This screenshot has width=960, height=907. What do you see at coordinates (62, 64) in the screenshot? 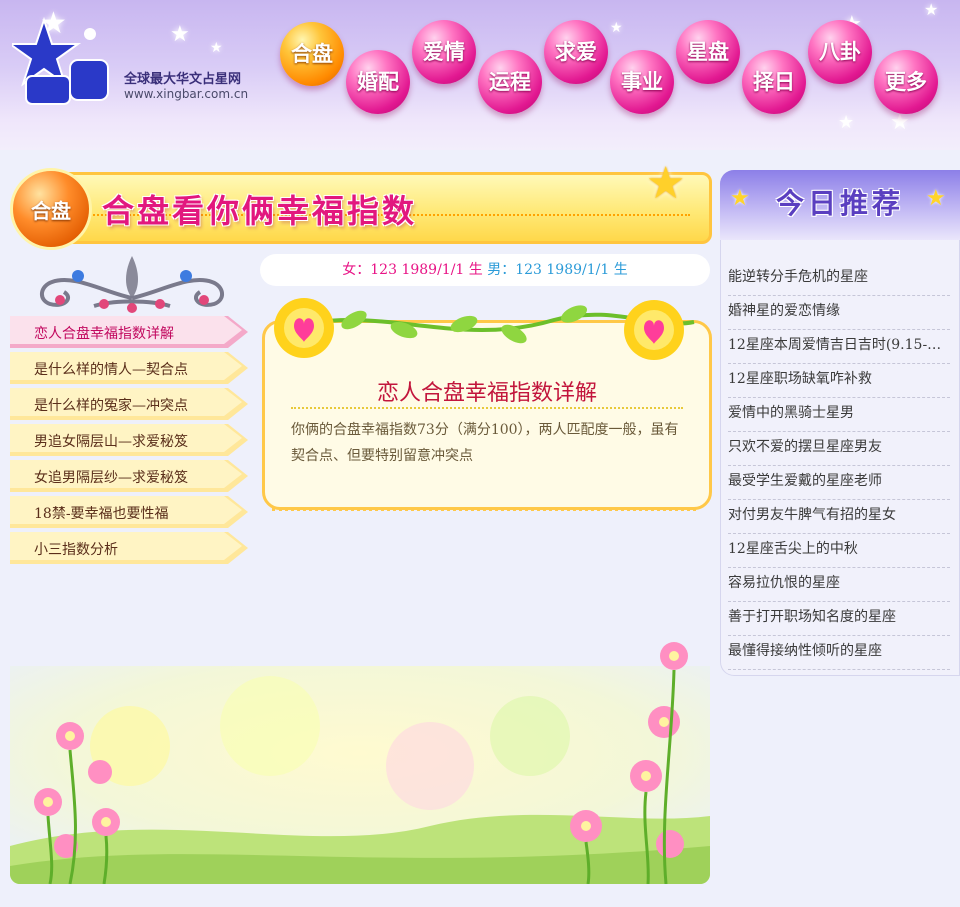
I see `xingbar-logo` at bounding box center [62, 64].